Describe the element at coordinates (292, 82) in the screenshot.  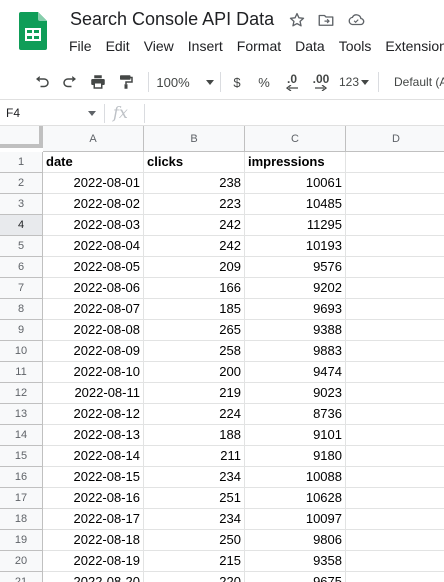
I see `decrease-decimal-button: .0` at that location.